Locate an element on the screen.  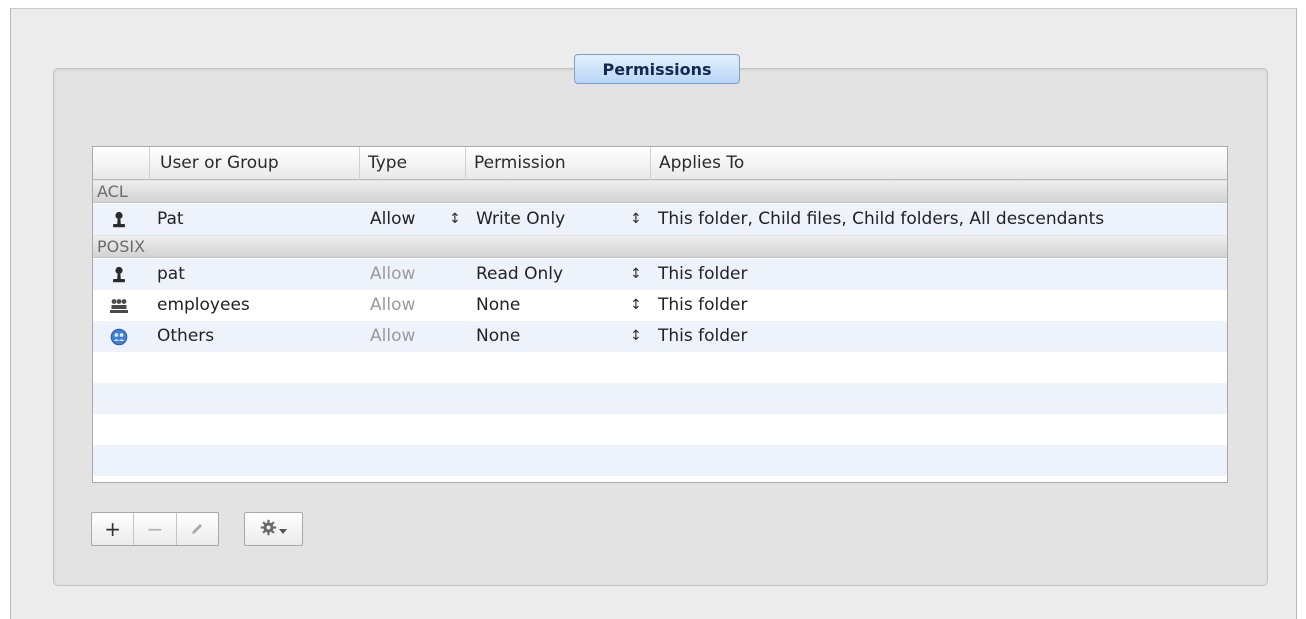
table-row: pat Allow Read Only ↕ This folder is located at coordinates (660, 274).